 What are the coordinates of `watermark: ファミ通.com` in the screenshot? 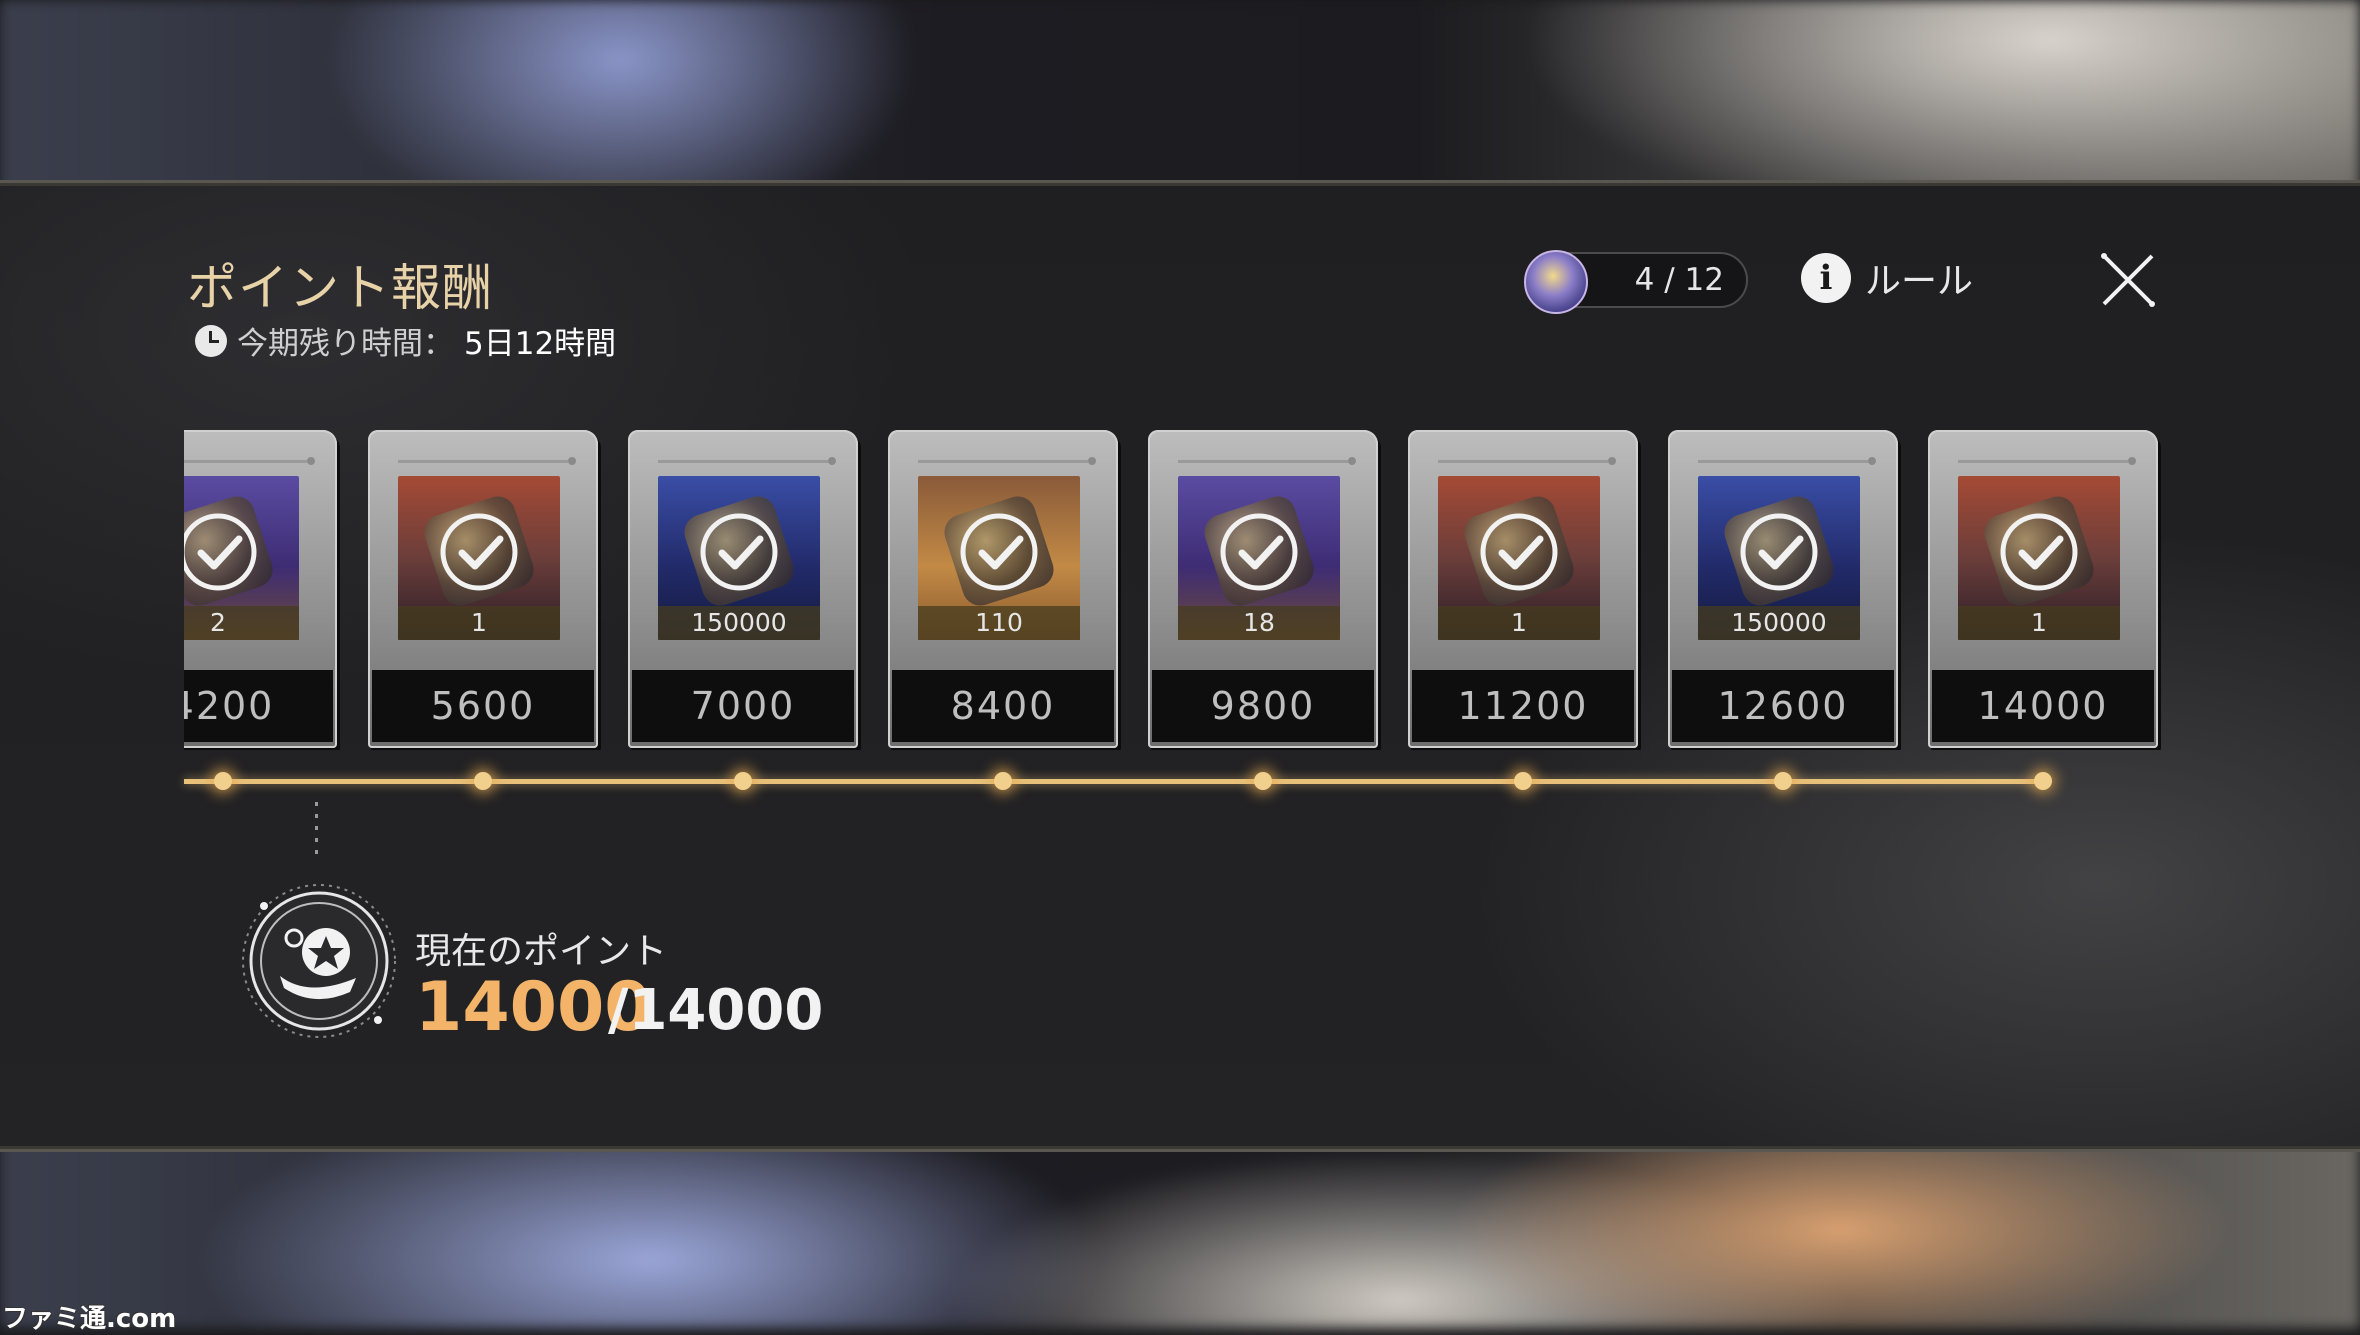 It's located at (89, 1316).